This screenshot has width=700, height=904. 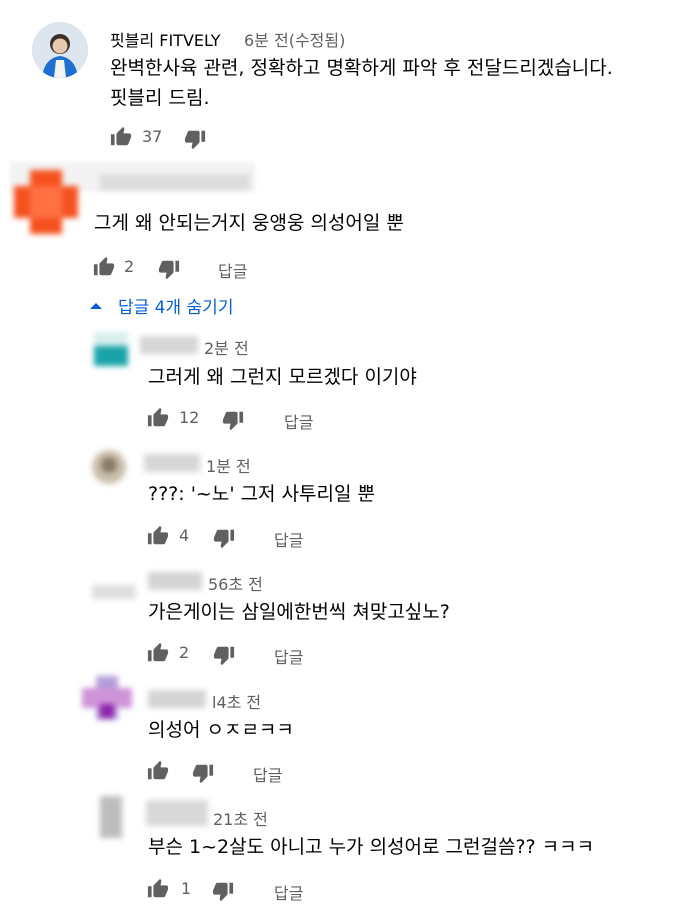 What do you see at coordinates (176, 307) in the screenshot?
I see `toggle-replies-label: 답글 4개 숨기기` at bounding box center [176, 307].